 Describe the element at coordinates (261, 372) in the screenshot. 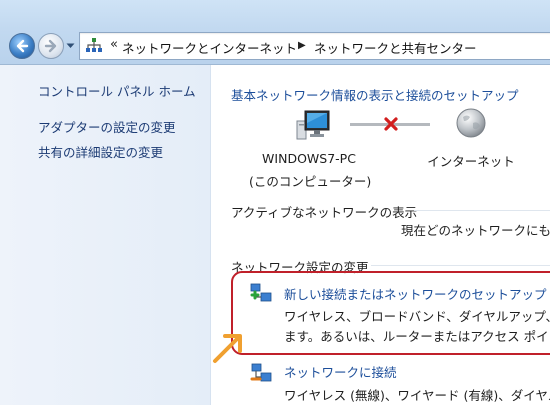

I see `connect-network-icon` at that location.